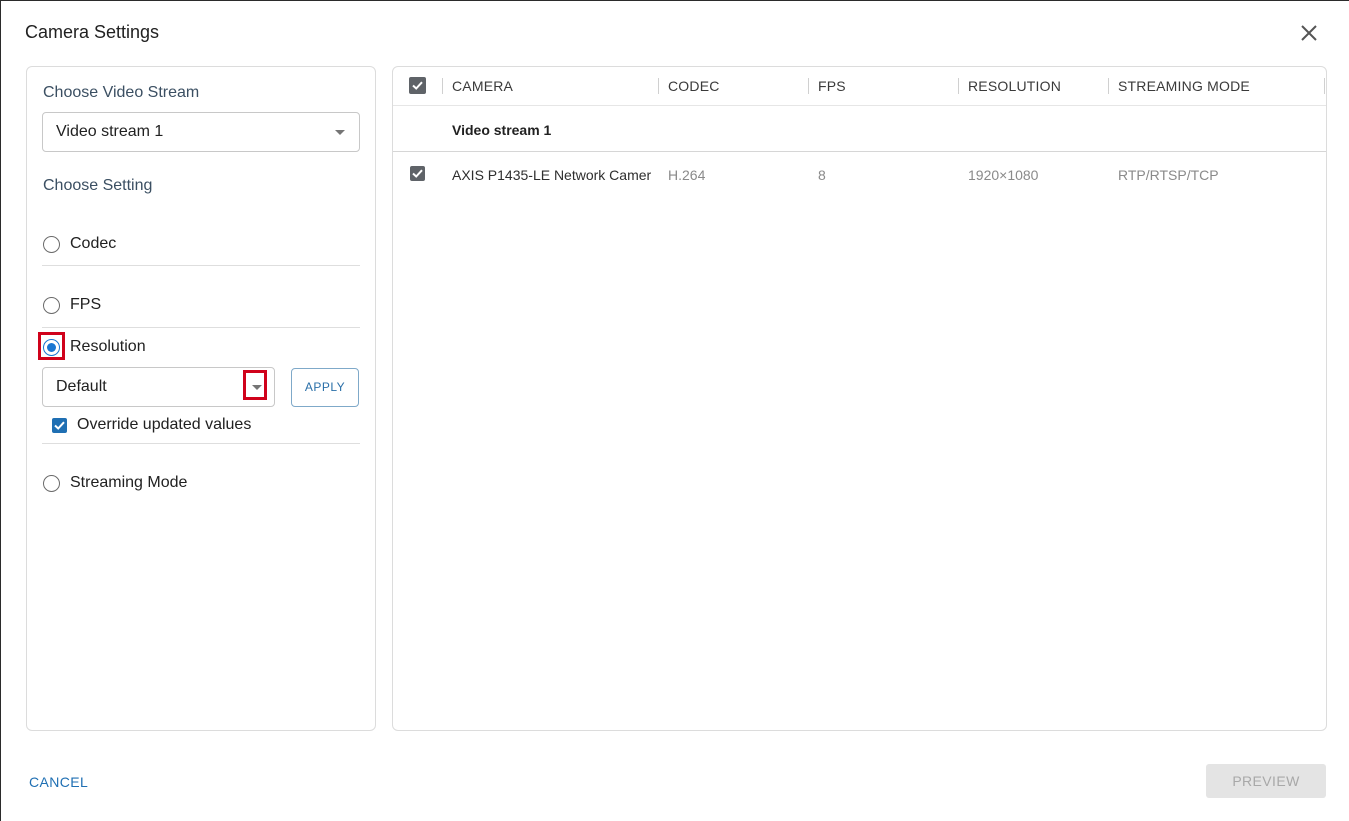  I want to click on option-fps: FPS, so click(201, 306).